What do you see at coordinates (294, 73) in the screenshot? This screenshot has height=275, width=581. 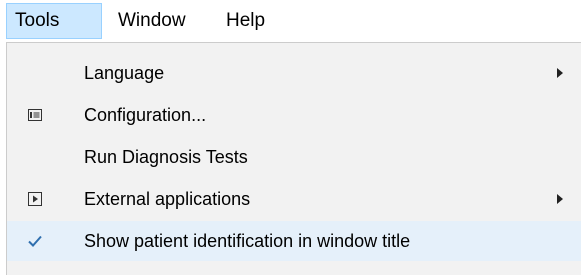 I see `menu-item-language: Language` at bounding box center [294, 73].